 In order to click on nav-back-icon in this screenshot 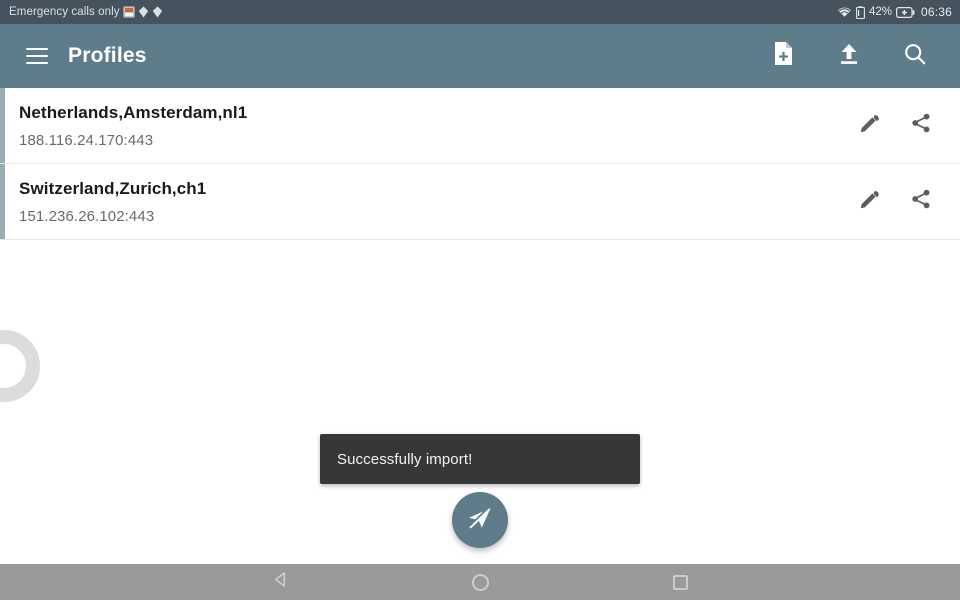, I will do `click(280, 582)`.